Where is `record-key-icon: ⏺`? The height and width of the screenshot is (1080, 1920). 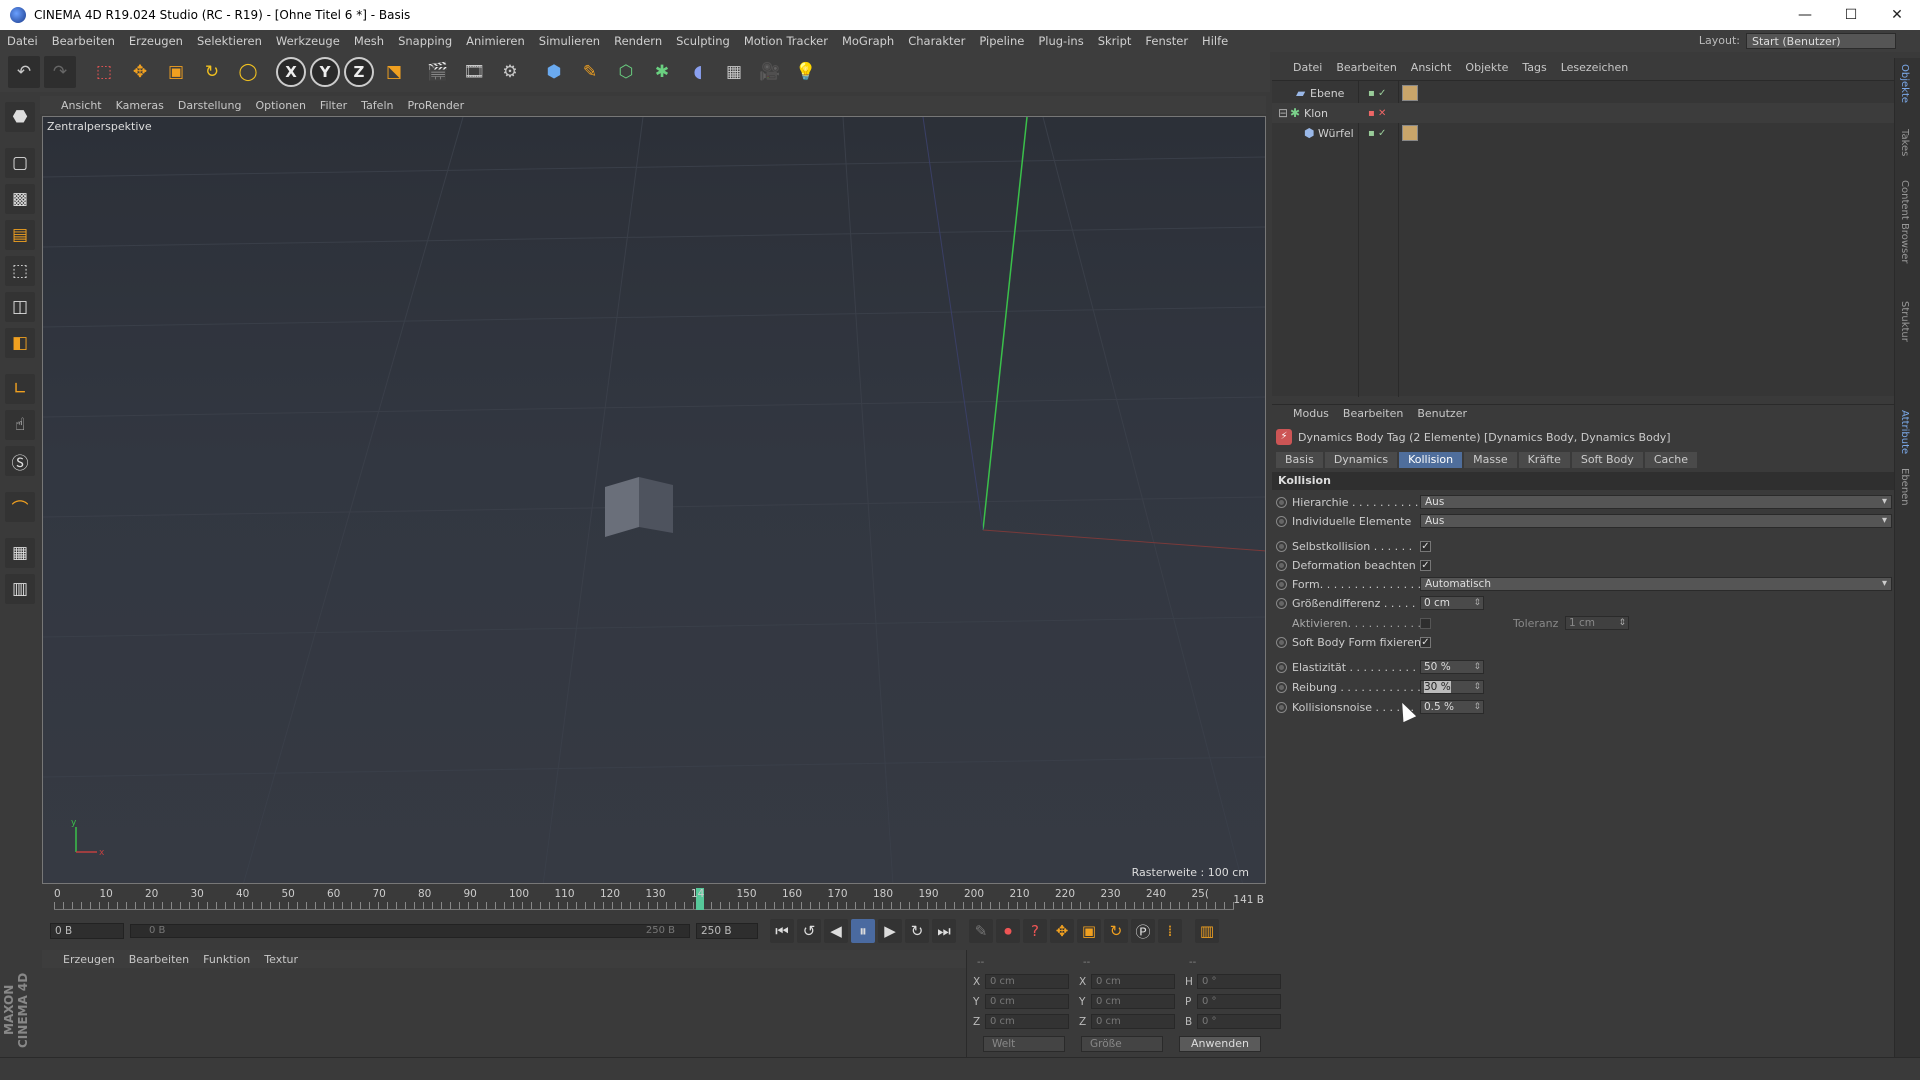
record-key-icon: ⏺ is located at coordinates (1008, 931).